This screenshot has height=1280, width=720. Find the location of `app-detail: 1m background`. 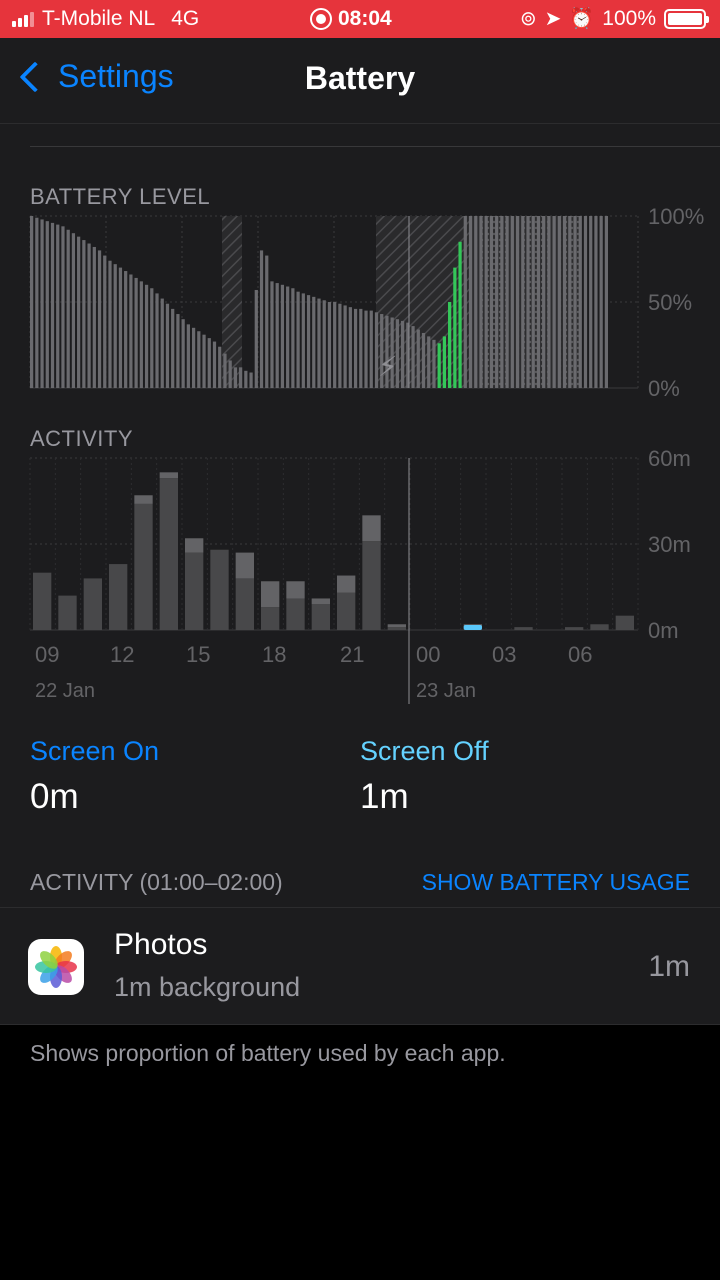

app-detail: 1m background is located at coordinates (207, 987).